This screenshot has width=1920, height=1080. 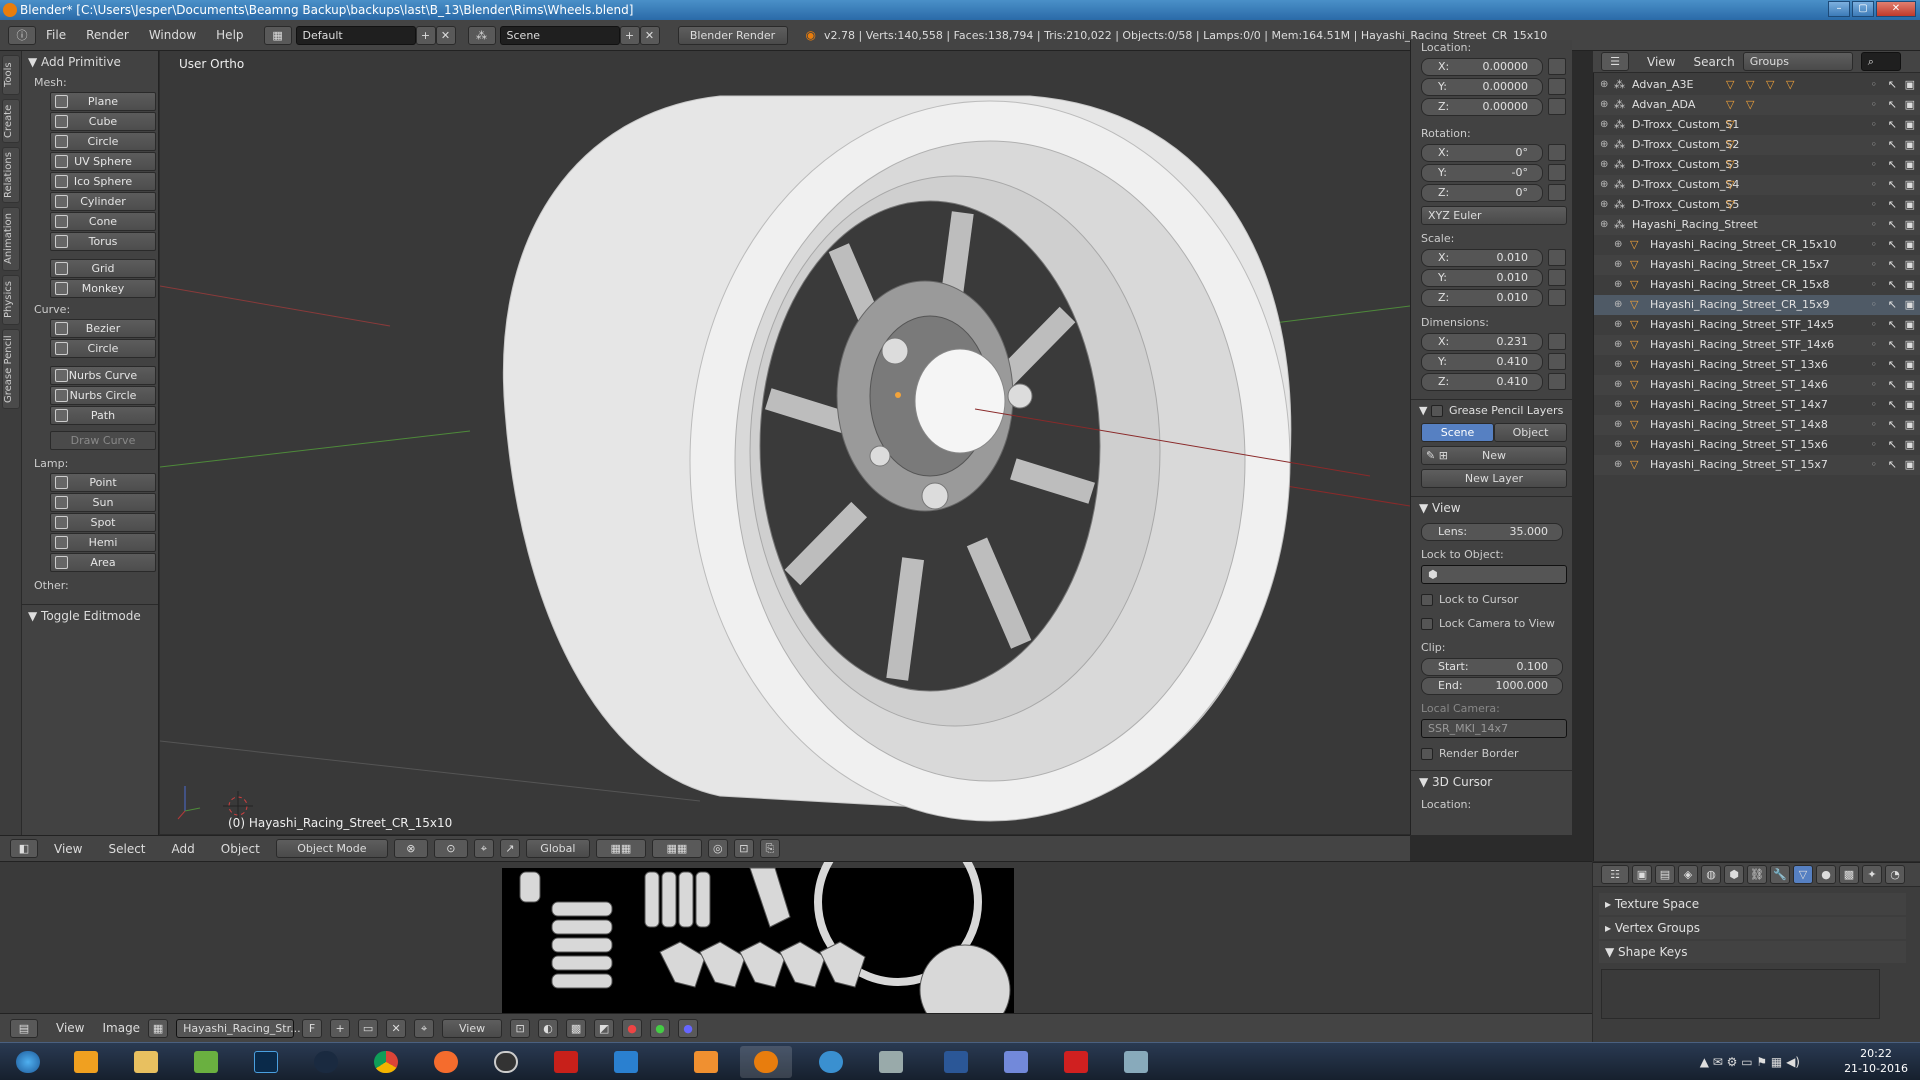 I want to click on location-field: X: 0.00000, so click(x=1482, y=67).